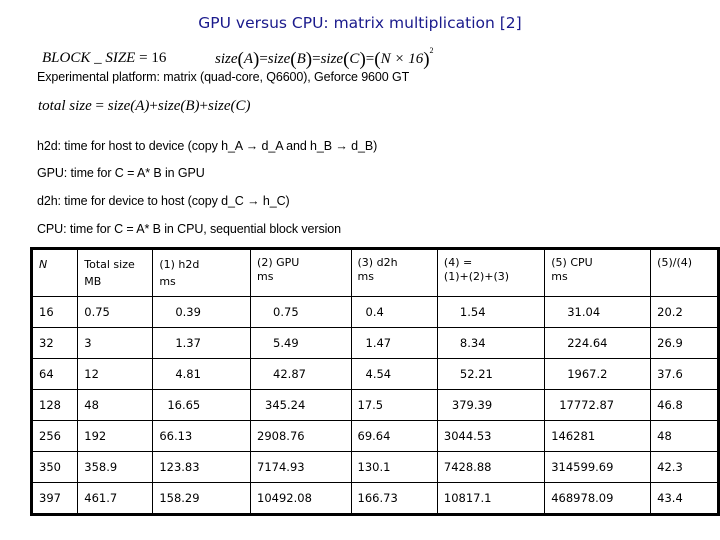  Describe the element at coordinates (684, 374) in the screenshot. I see `cell-speedup: 37.6` at that location.